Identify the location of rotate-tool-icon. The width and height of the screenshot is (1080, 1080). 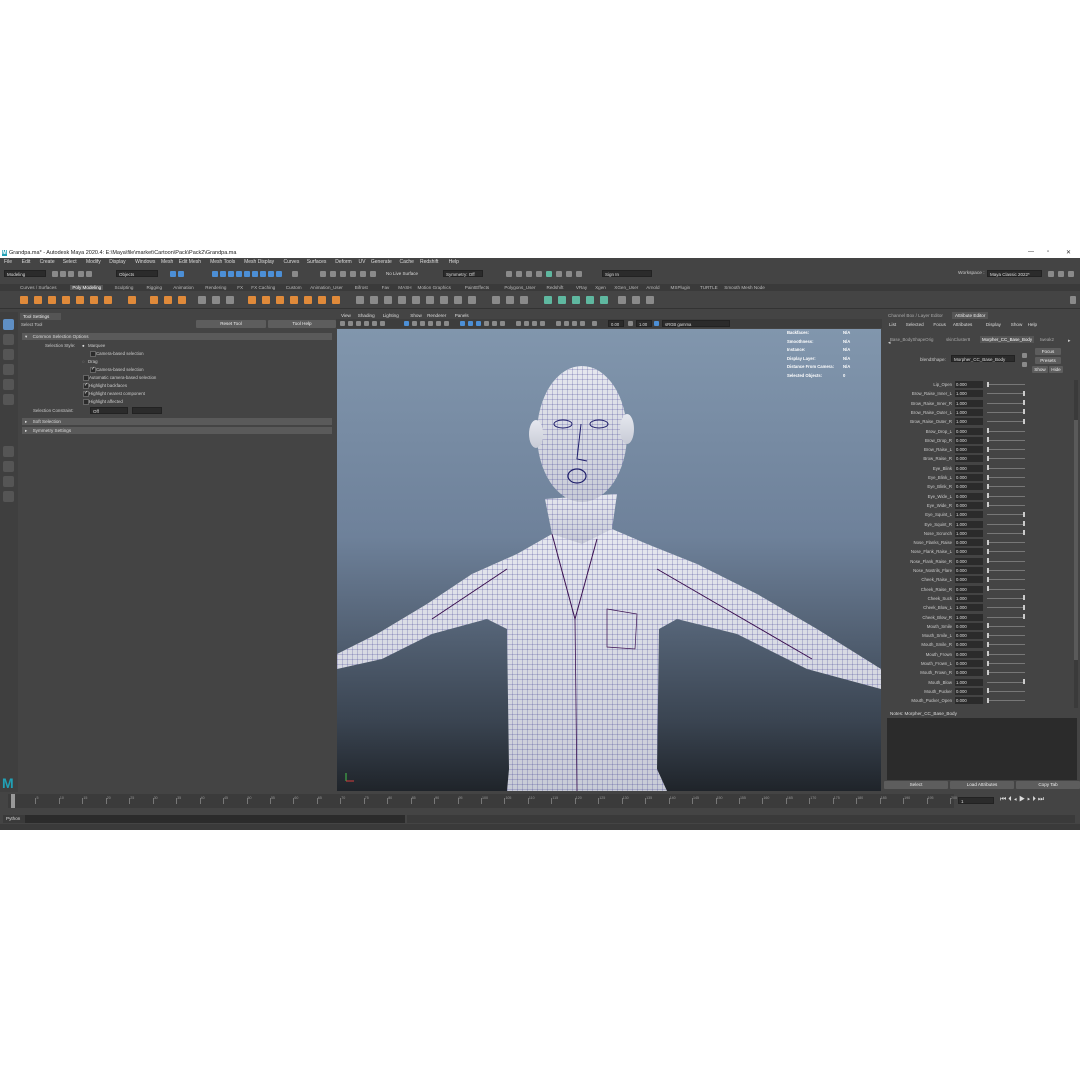
(8, 384).